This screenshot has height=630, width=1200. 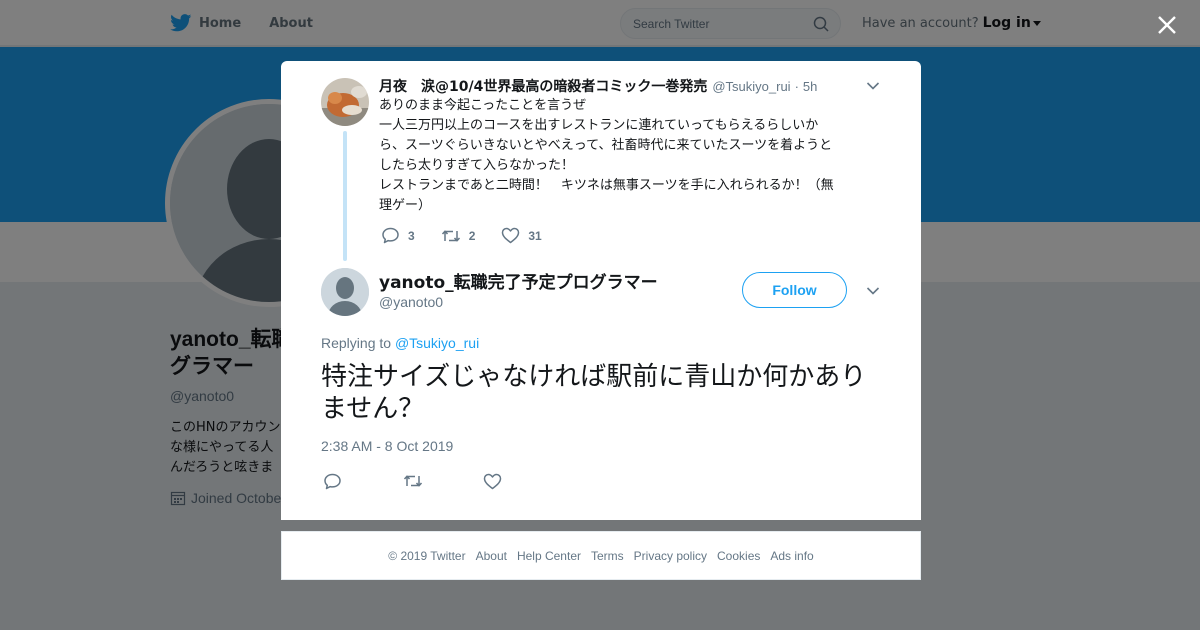 What do you see at coordinates (594, 393) in the screenshot?
I see `main-tweet-text: 特注サイズじゃなければ駅前に青山か何かありません？` at bounding box center [594, 393].